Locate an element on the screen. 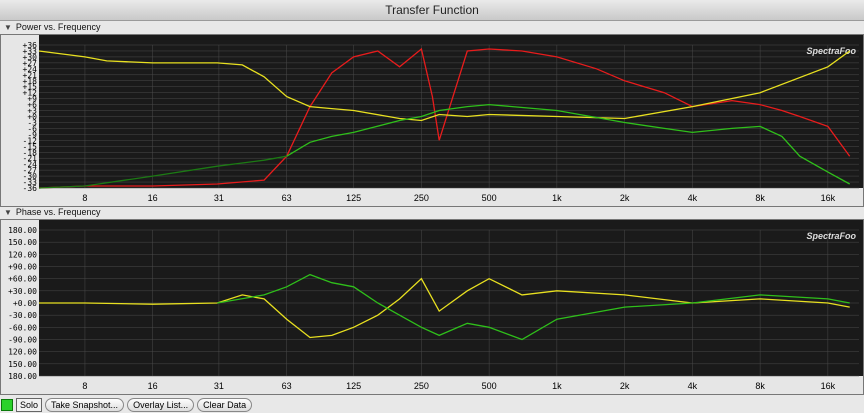 This screenshot has height=413, width=864. phase-section-header: ▼ Phase vs. Frequency is located at coordinates (52, 212).